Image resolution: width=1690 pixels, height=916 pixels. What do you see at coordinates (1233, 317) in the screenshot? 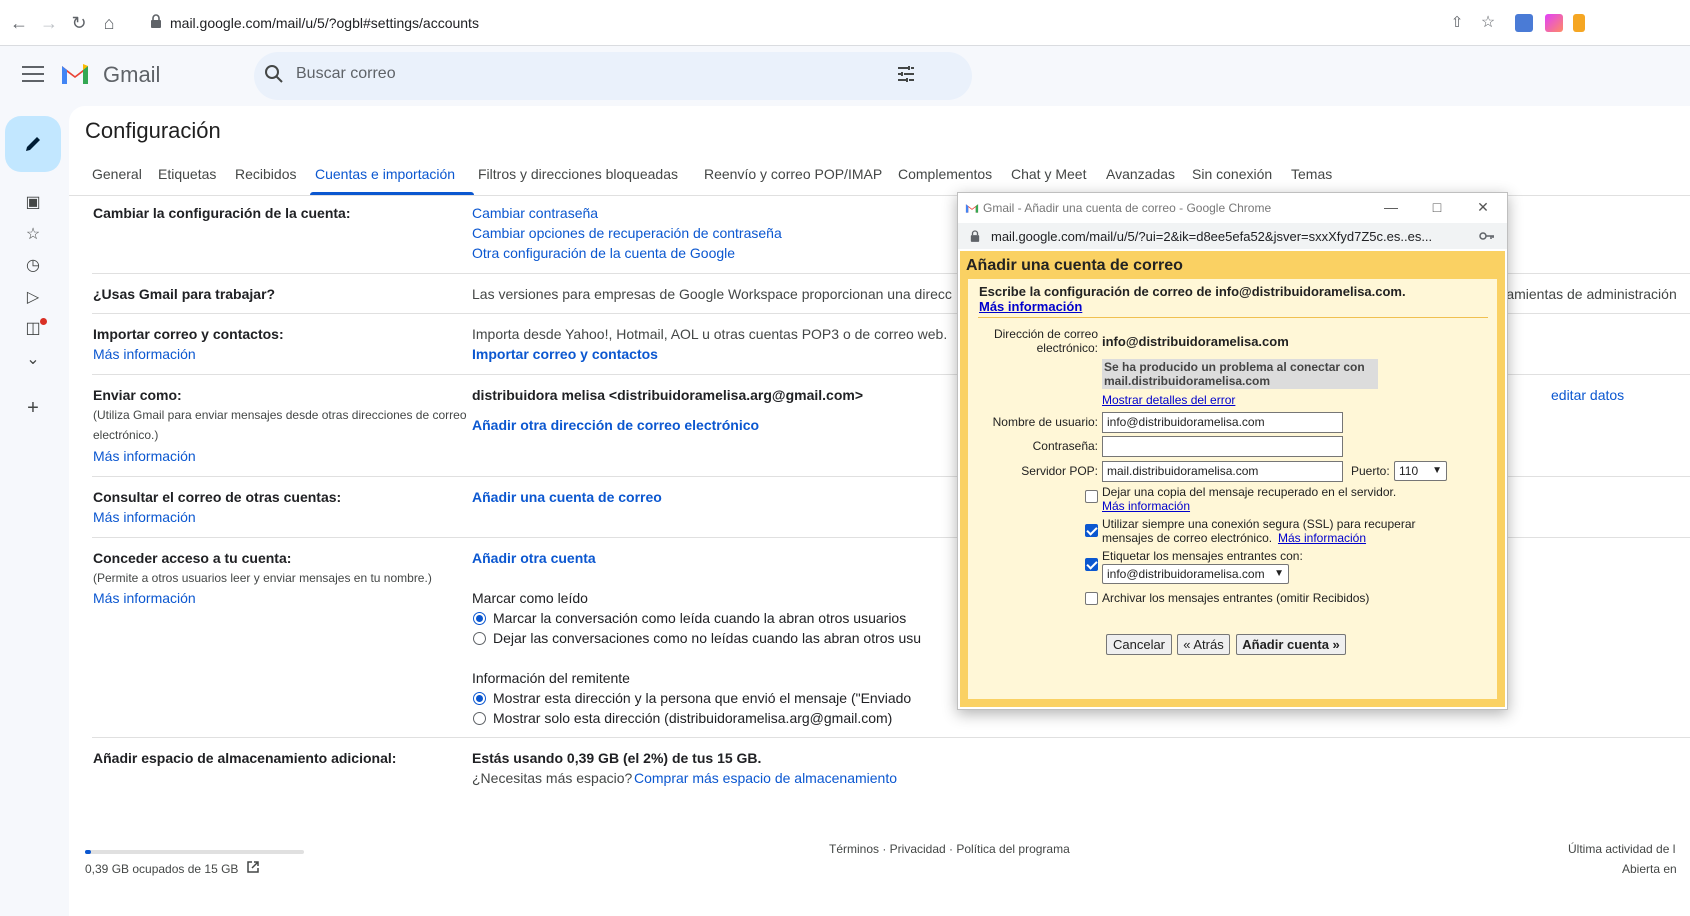
I see `dialog-divider` at bounding box center [1233, 317].